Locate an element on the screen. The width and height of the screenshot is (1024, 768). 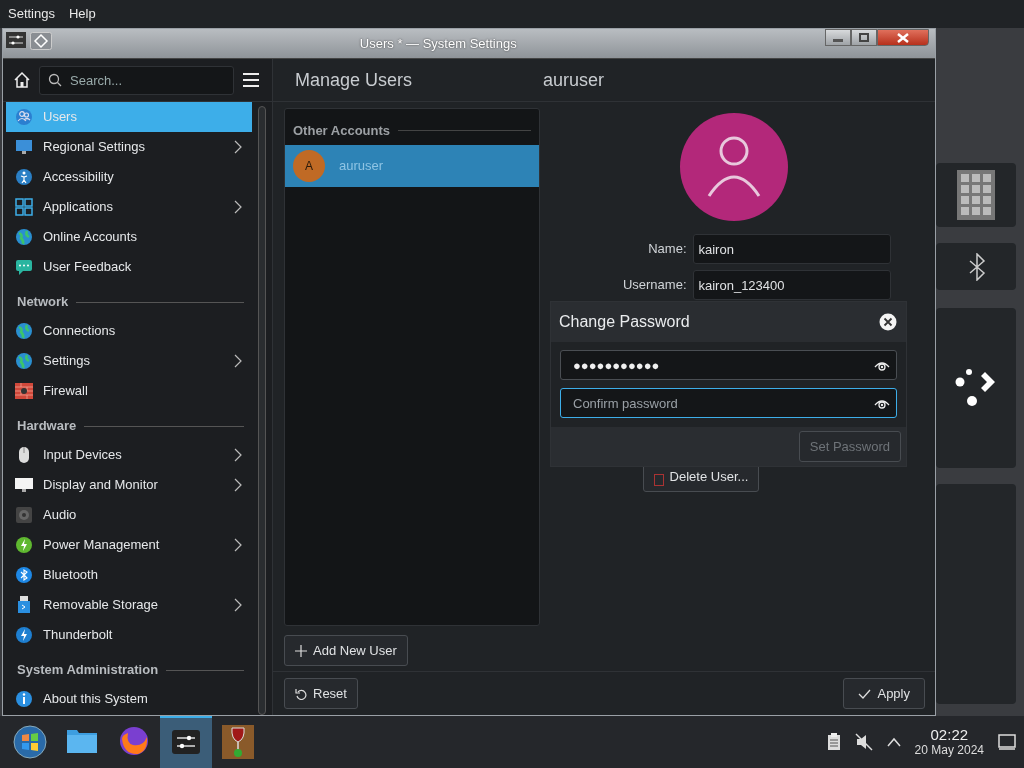
taskbar-app is located at coordinates (186, 742).